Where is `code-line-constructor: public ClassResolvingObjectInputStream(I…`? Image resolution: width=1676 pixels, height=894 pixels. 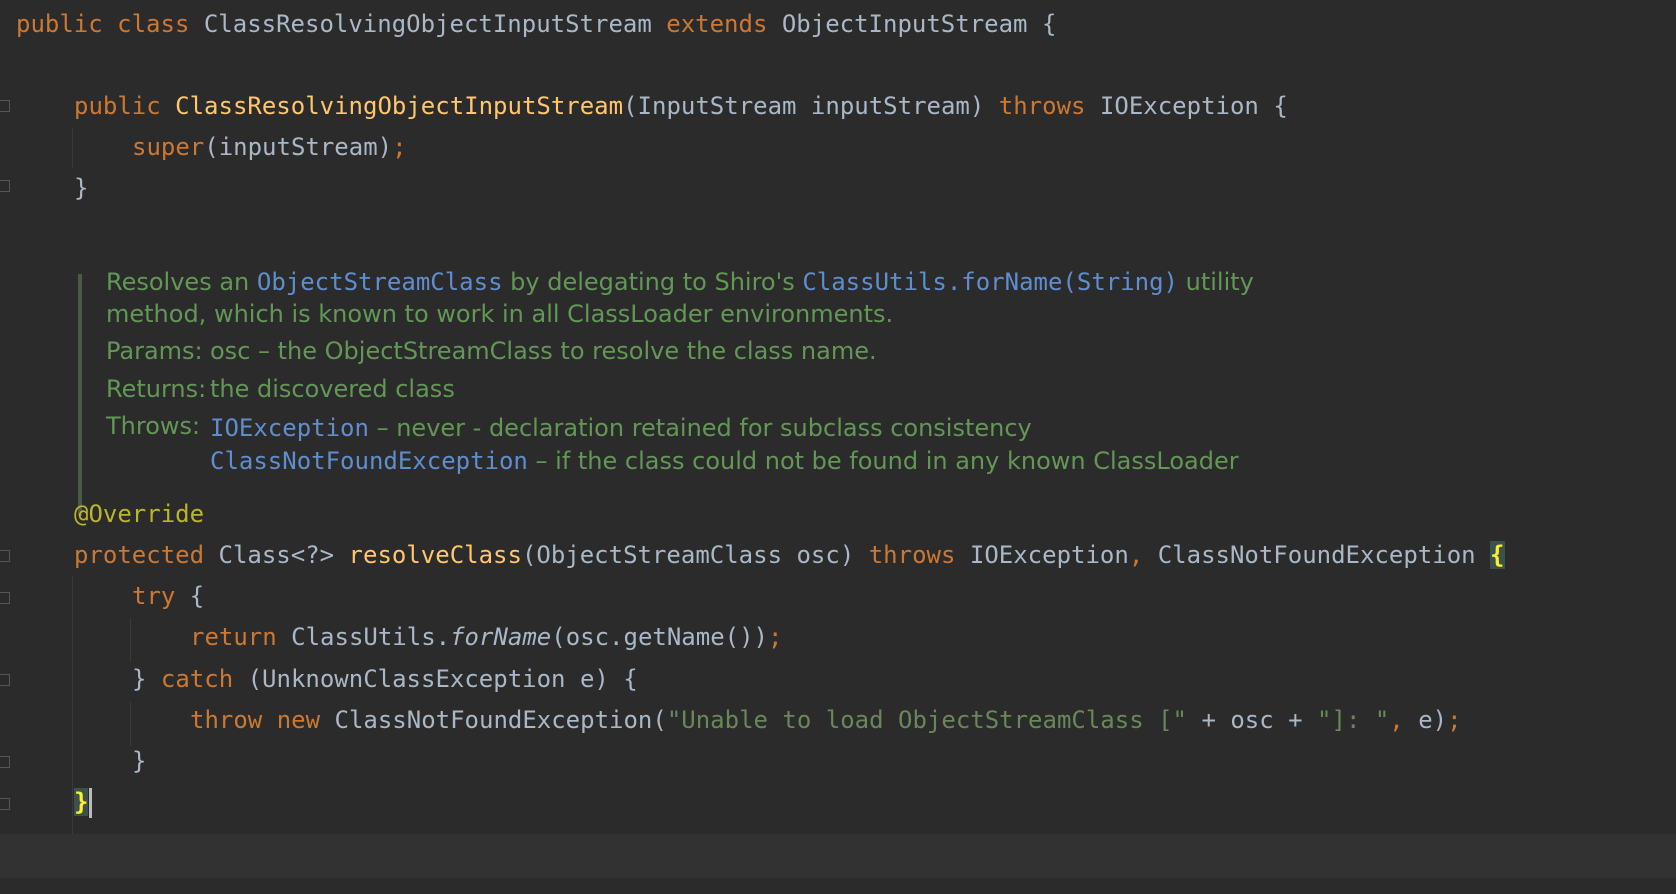 code-line-constructor: public ClassResolvingObjectInputStream(I… is located at coordinates (681, 106).